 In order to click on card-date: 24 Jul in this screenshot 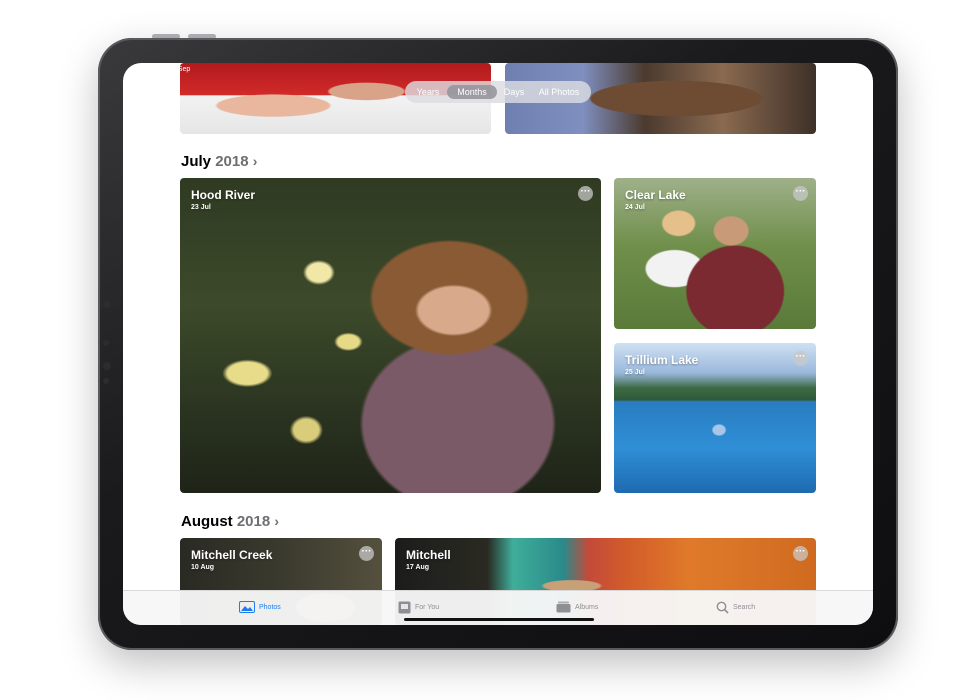, I will do `click(635, 207)`.